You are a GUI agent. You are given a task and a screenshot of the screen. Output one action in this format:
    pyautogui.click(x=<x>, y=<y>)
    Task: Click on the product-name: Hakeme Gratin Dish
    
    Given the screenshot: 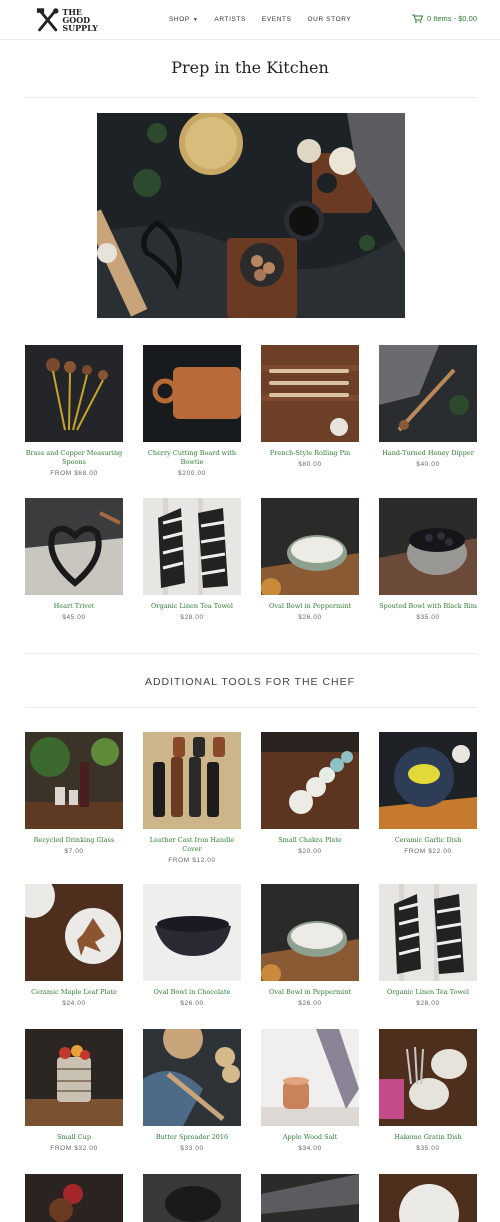 What is the action you would take?
    pyautogui.click(x=428, y=1137)
    